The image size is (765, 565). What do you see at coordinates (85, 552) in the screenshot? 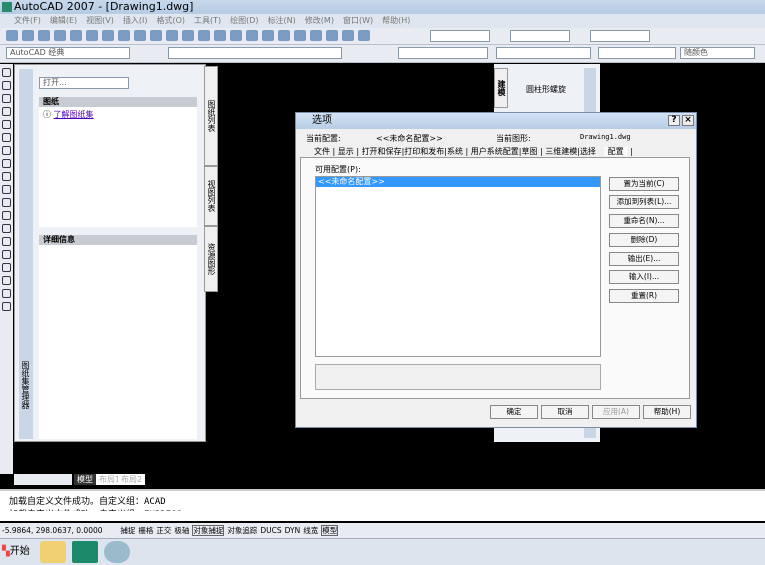
I see `autocad-taskbar-icon` at bounding box center [85, 552].